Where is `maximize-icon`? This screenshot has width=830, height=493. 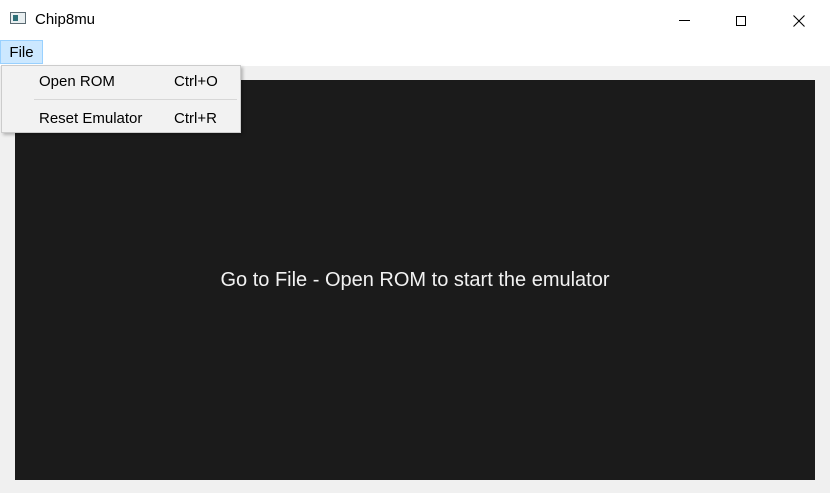
maximize-icon is located at coordinates (741, 20).